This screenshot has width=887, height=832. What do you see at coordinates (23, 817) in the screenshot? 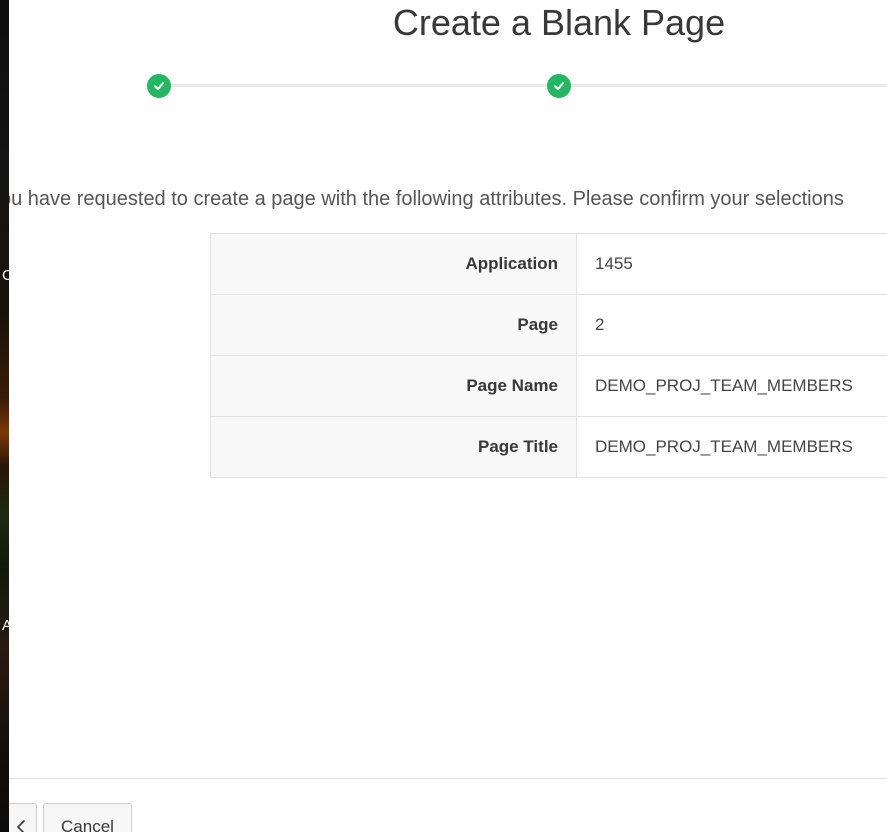
I see `previous-button` at bounding box center [23, 817].